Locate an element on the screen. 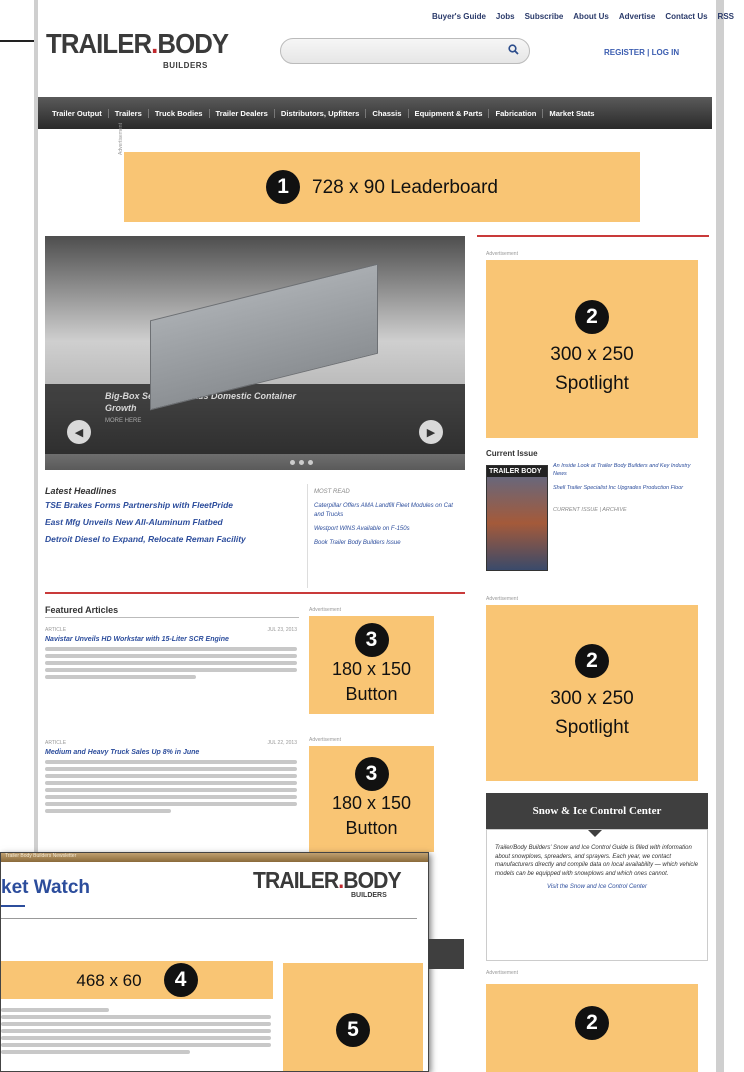  market-watch-title: ket Watch is located at coordinates (45, 888).